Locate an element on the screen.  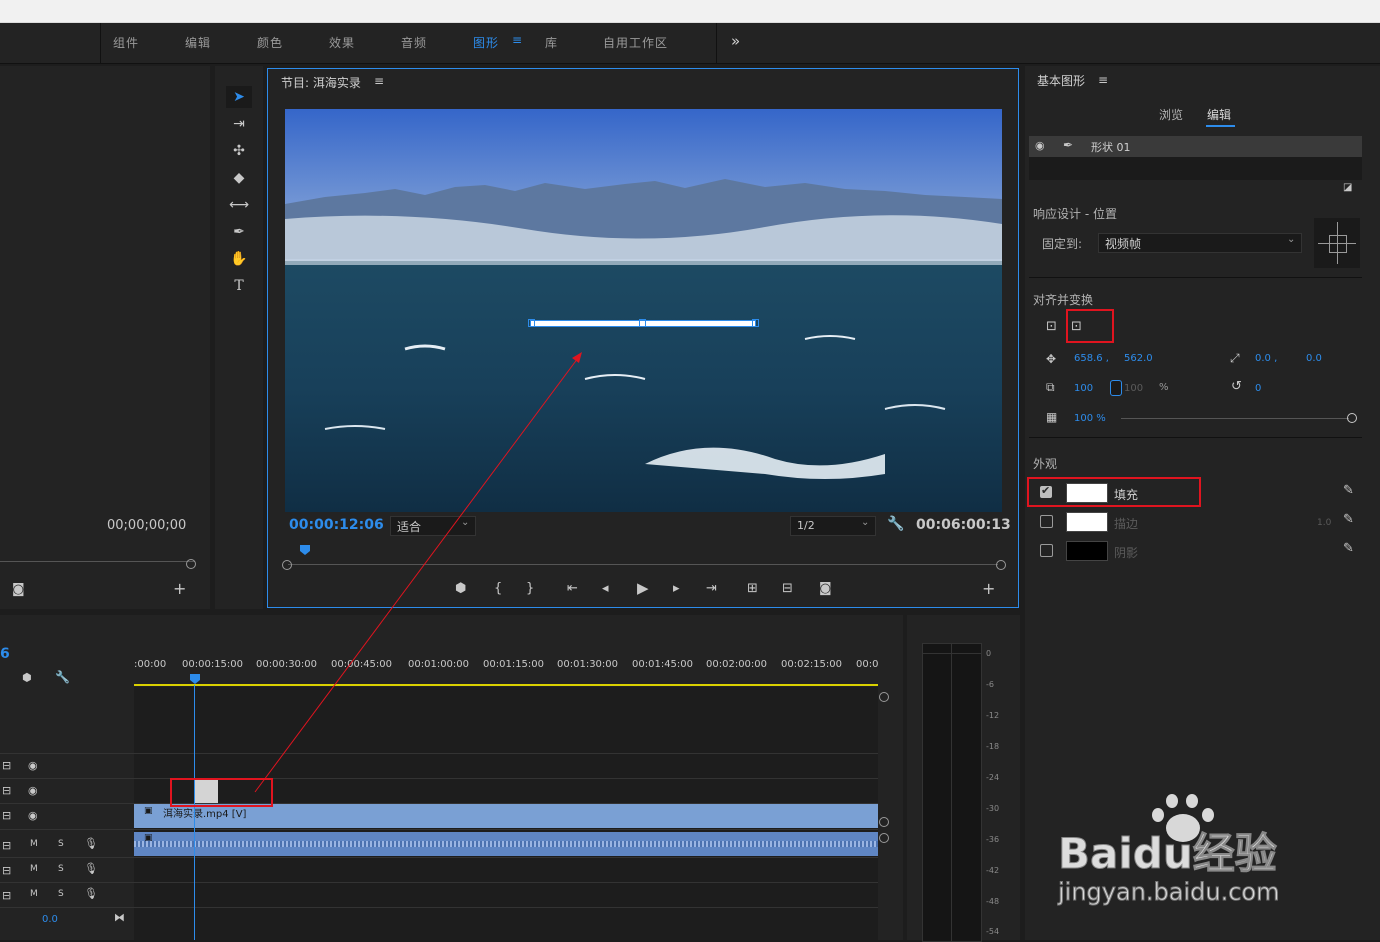
position-x: 658.6 , is located at coordinates (1091, 358).